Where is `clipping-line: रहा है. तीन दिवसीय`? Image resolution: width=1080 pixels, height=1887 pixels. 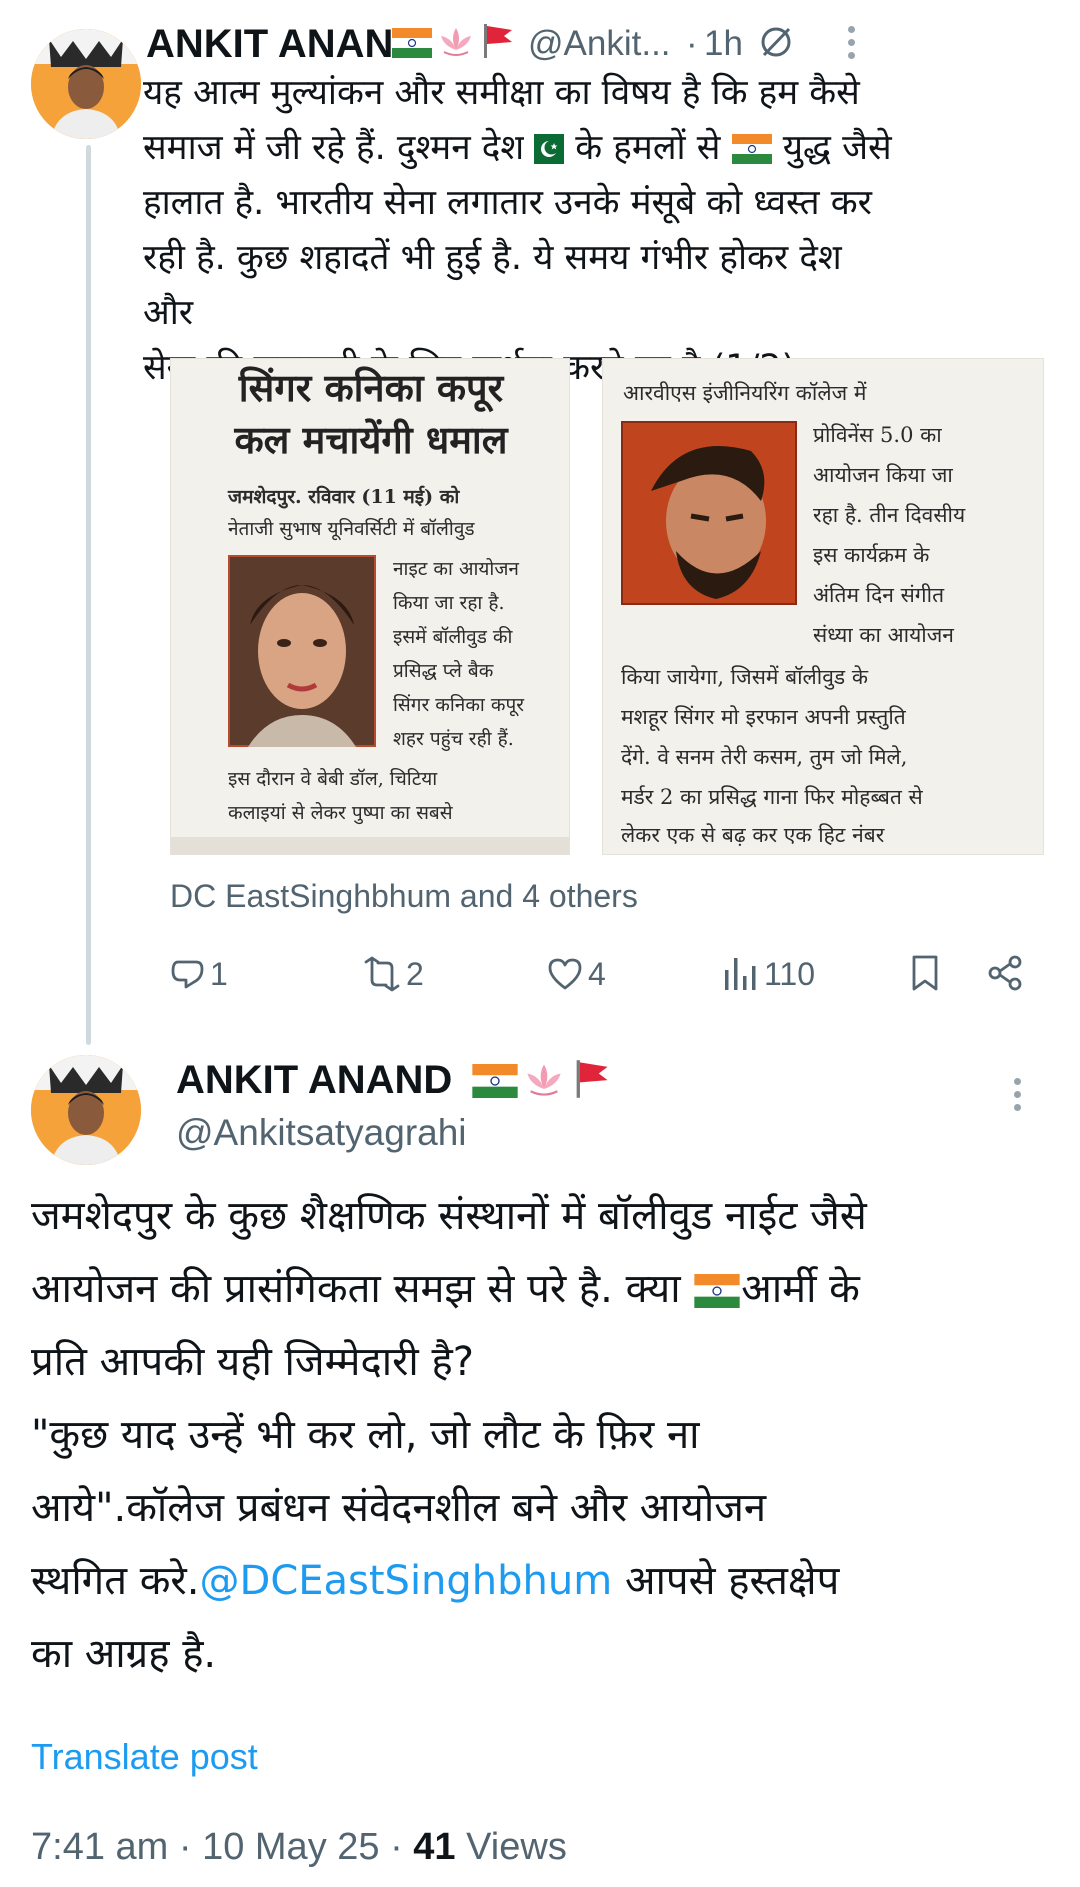
clipping-line: रहा है. तीन दिवसीय is located at coordinates (889, 515).